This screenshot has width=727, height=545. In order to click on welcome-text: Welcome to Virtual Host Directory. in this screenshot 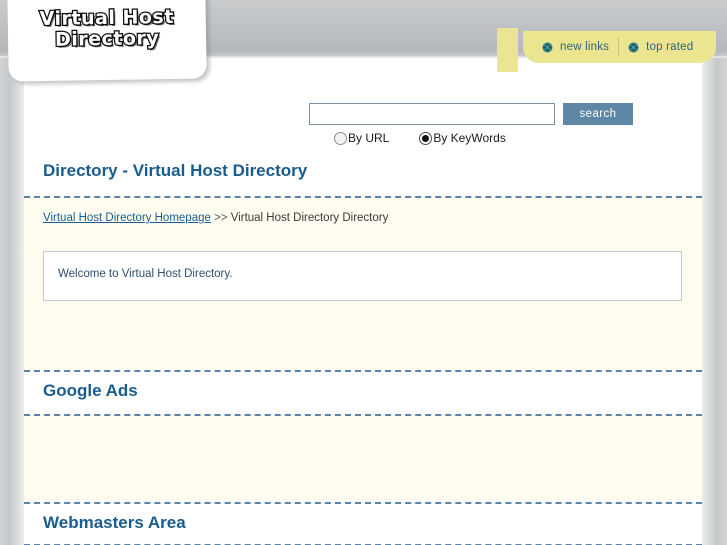, I will do `click(145, 274)`.